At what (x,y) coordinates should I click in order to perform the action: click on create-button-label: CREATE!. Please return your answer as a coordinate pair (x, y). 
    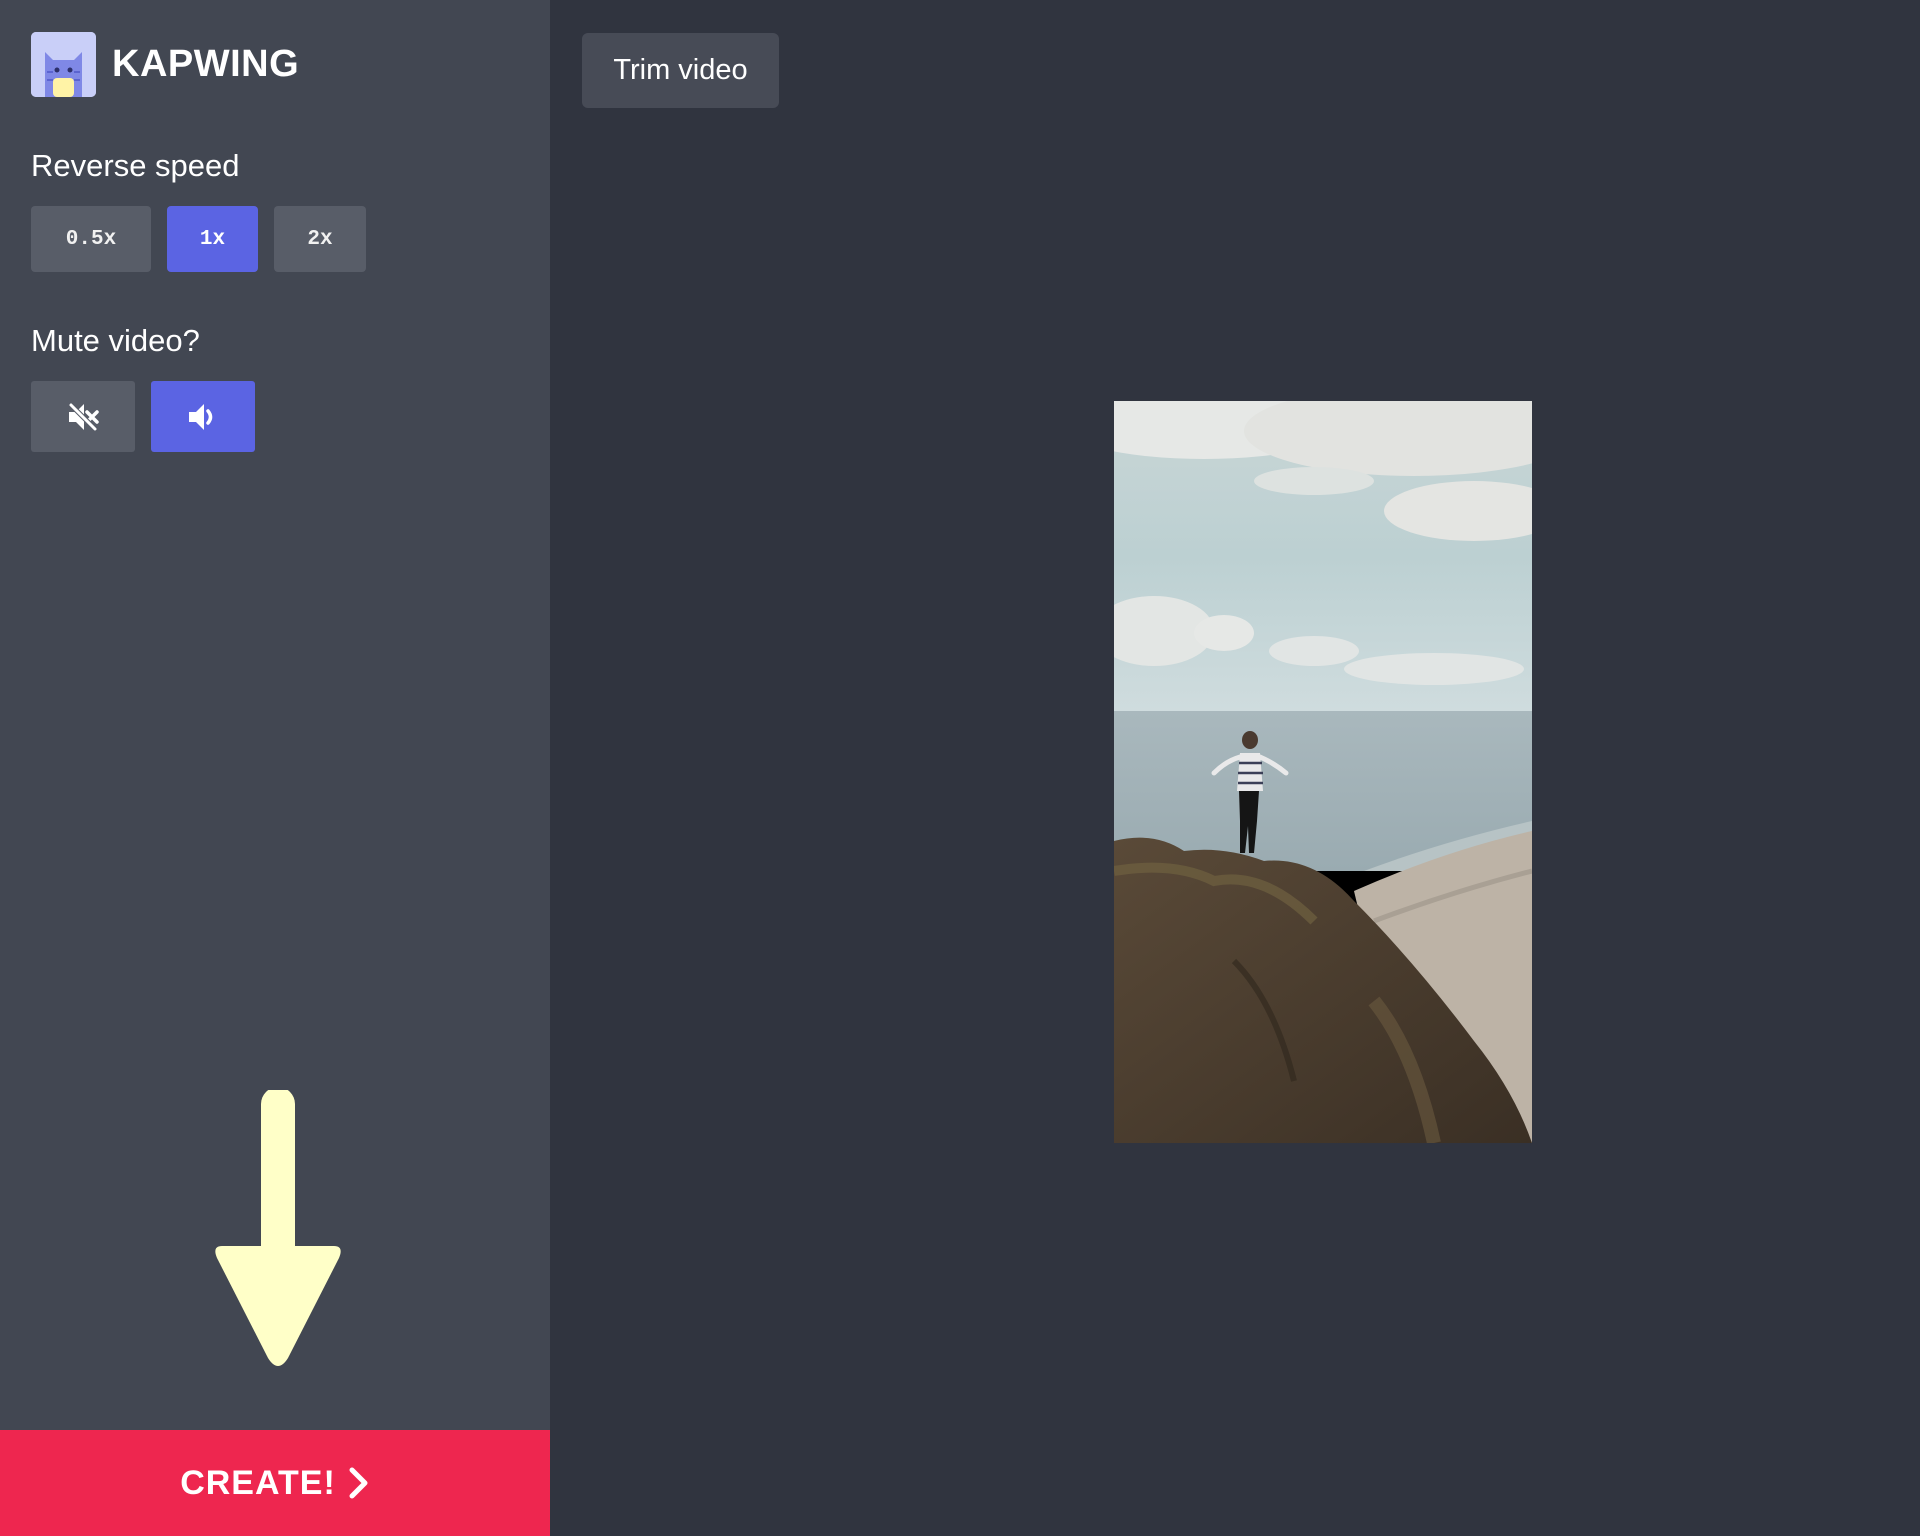
    Looking at the image, I should click on (258, 1482).